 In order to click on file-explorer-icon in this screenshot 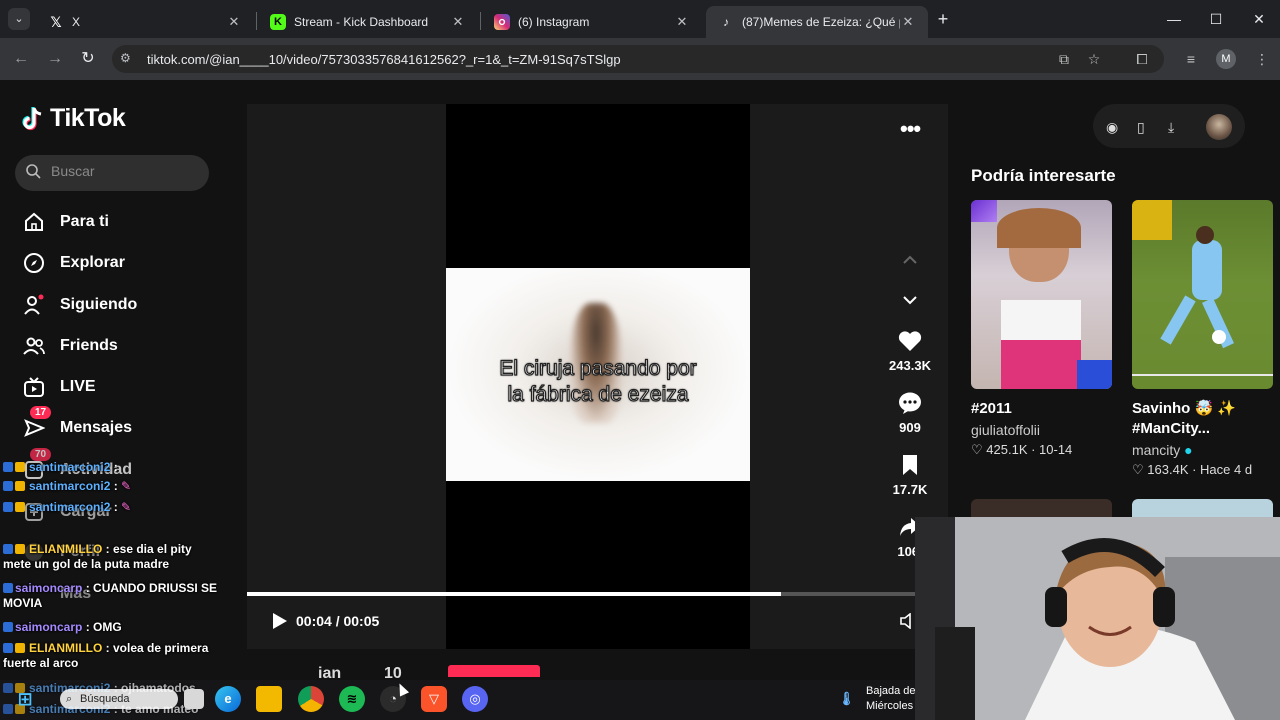, I will do `click(269, 699)`.